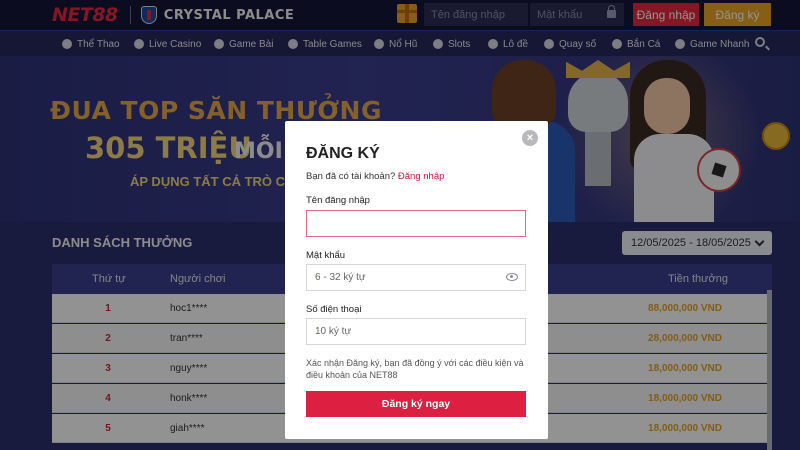 The width and height of the screenshot is (800, 450). What do you see at coordinates (512, 277) in the screenshot?
I see `eye-icon` at bounding box center [512, 277].